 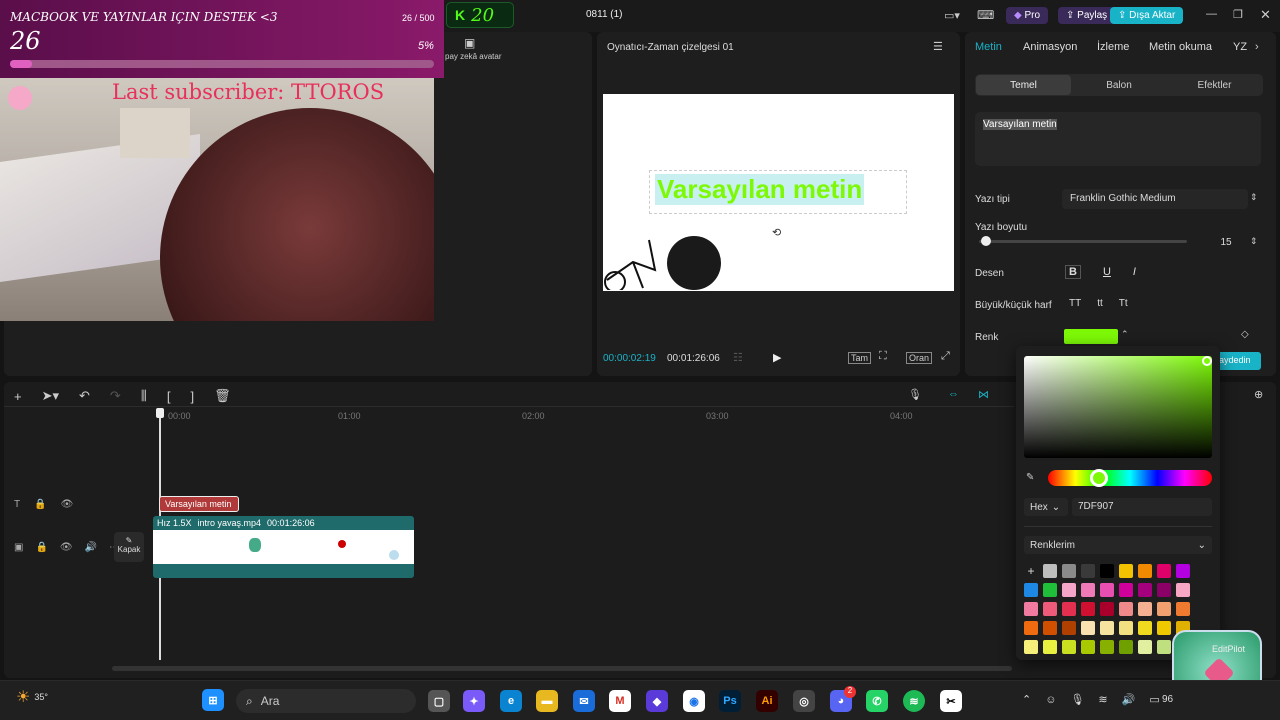 I want to click on magnet-icon: ⋈, so click(x=983, y=394).